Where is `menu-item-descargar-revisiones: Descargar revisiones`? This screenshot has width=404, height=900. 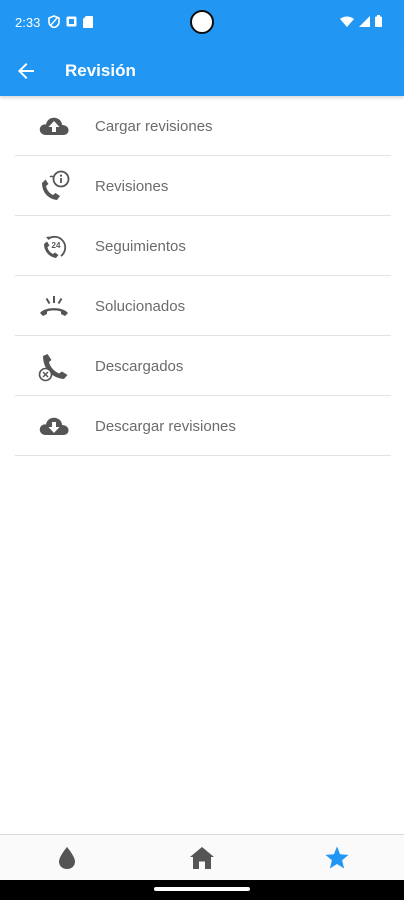
menu-item-descargar-revisiones: Descargar revisiones is located at coordinates (203, 426).